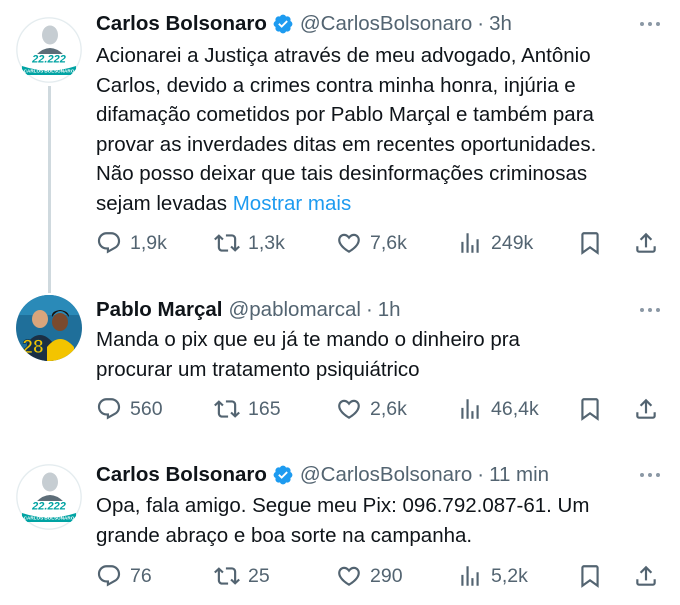 The height and width of the screenshot is (605, 680). I want to click on like-button: 7,6k, so click(371, 243).